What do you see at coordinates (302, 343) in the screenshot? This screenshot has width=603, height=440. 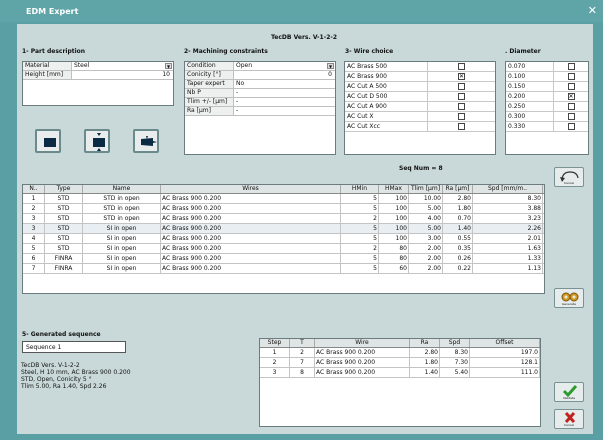 I see `steps-header-cell: T` at bounding box center [302, 343].